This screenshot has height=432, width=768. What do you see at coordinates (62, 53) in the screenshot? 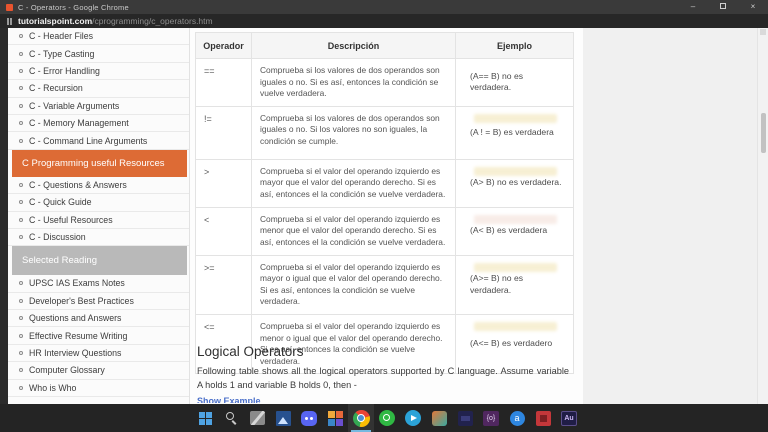
I see `sidebar-item-label: C - Type Casting` at bounding box center [62, 53].